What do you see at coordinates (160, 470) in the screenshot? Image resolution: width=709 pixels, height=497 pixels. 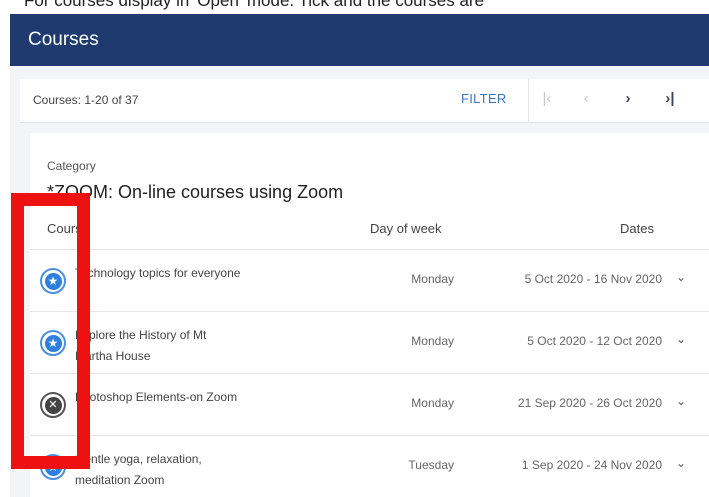 I see `course-name: Gentle yoga, relaxation, meditation Zoom` at bounding box center [160, 470].